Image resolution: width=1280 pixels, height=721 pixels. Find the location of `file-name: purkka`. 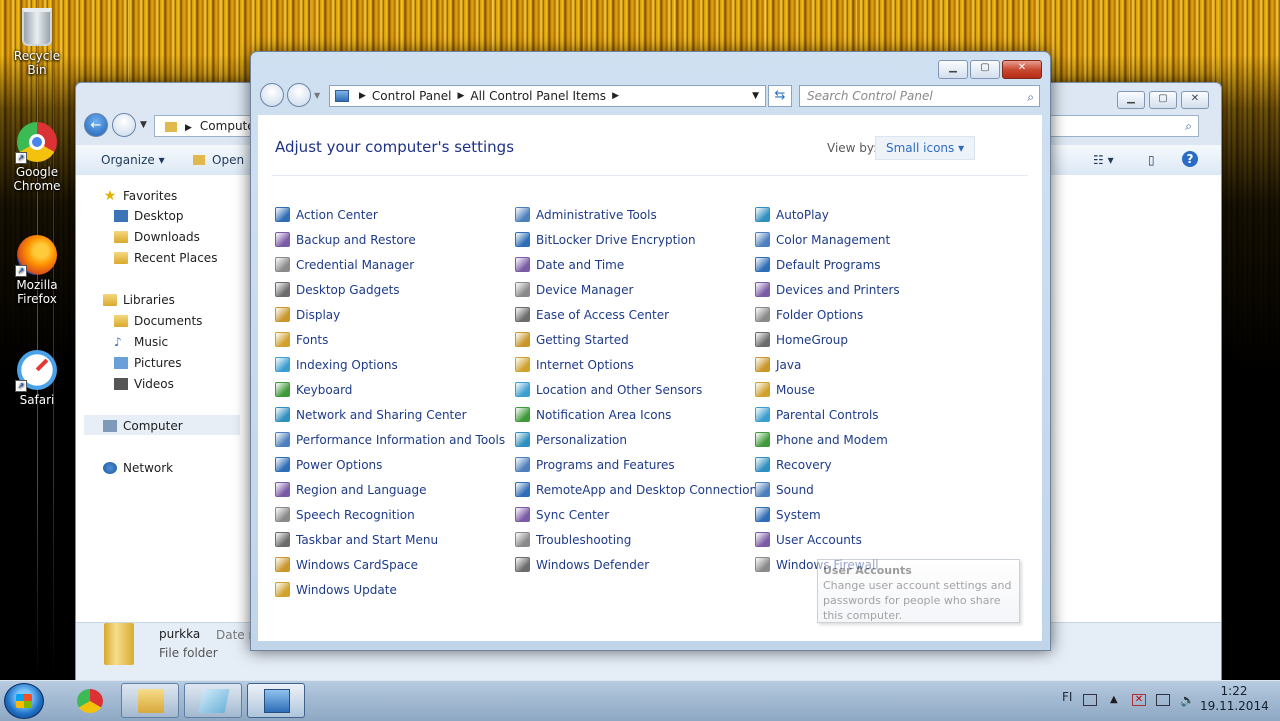

file-name: purkka is located at coordinates (179, 634).